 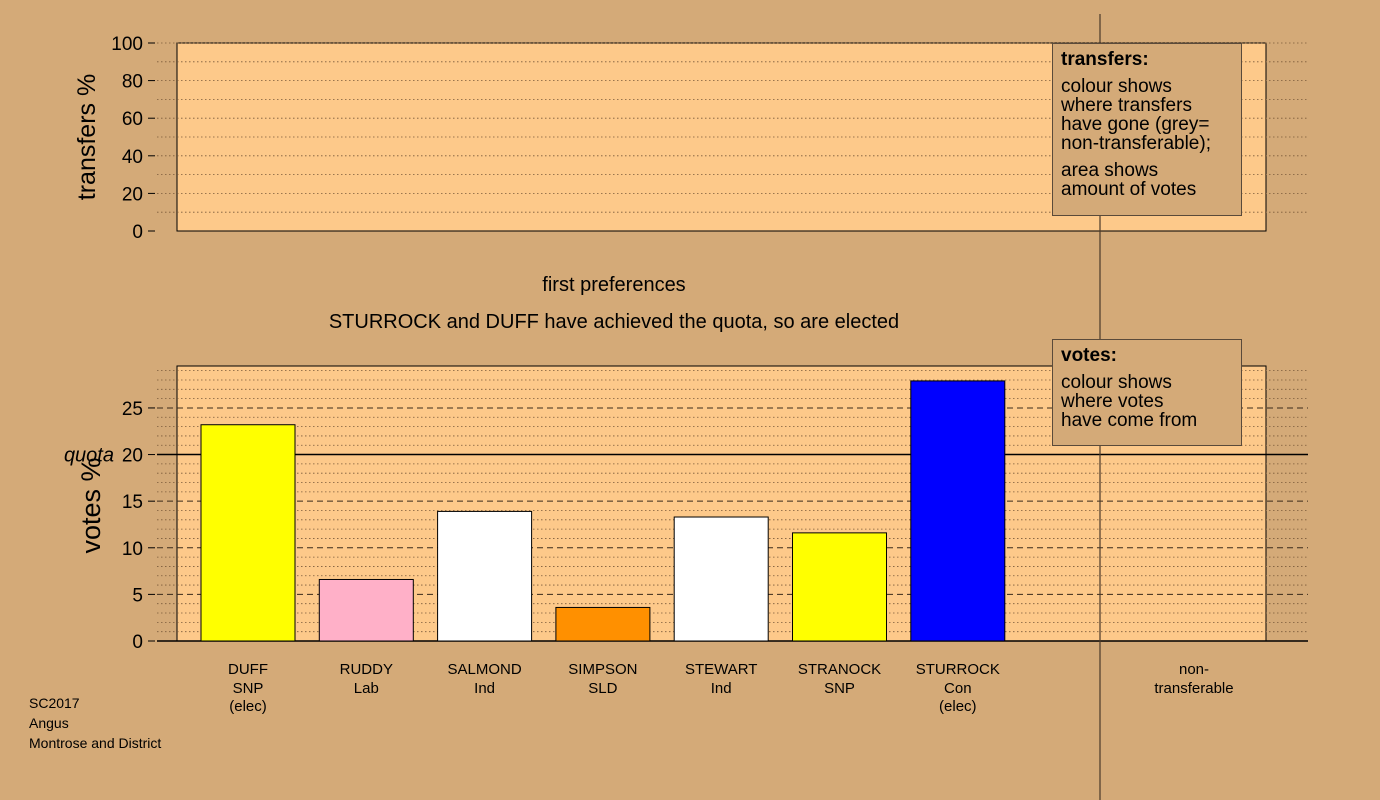 What do you see at coordinates (485, 576) in the screenshot?
I see `bar-salmond` at bounding box center [485, 576].